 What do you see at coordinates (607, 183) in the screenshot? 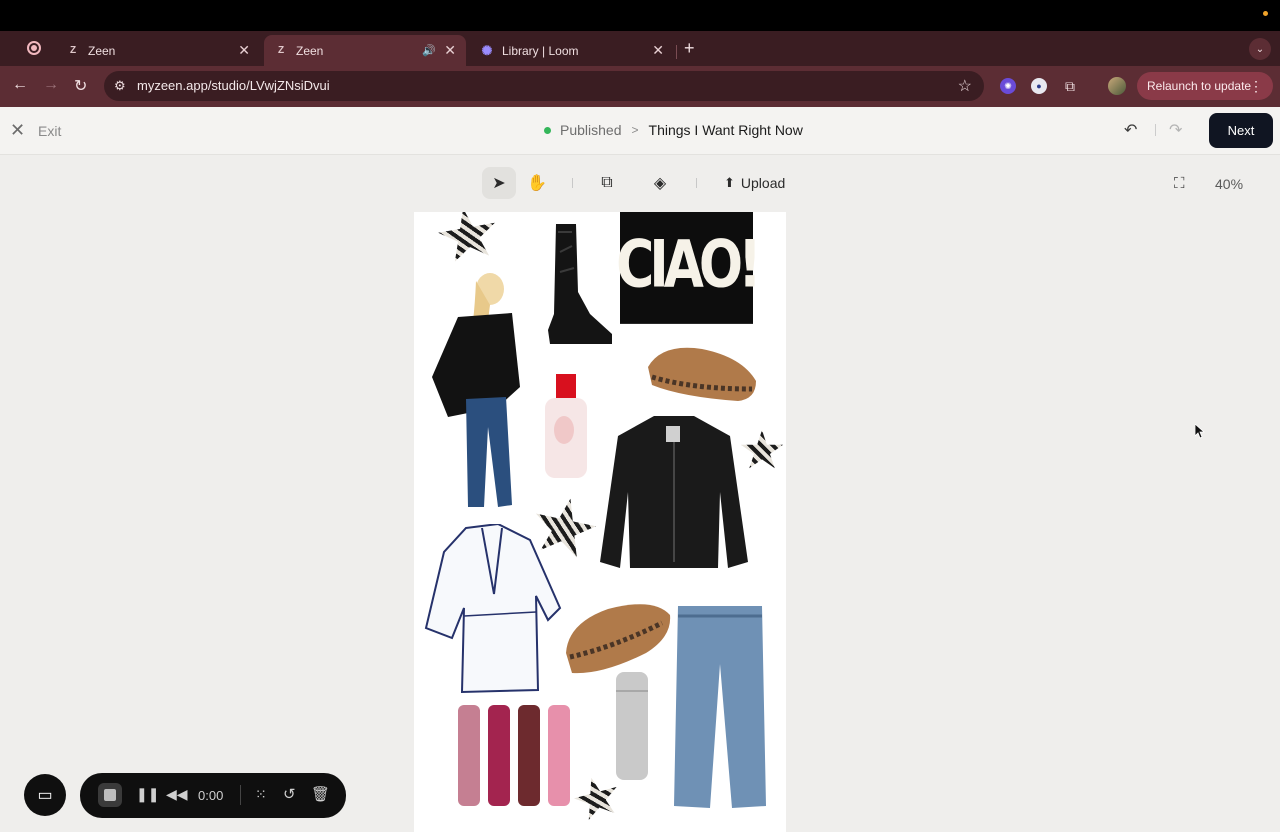
I see `image-frame-icon: ⧉` at bounding box center [607, 183].